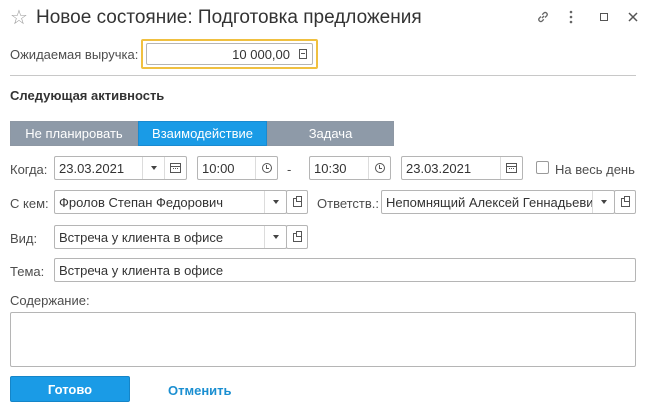  What do you see at coordinates (595, 169) in the screenshot?
I see `all-day-label: На весь день` at bounding box center [595, 169].